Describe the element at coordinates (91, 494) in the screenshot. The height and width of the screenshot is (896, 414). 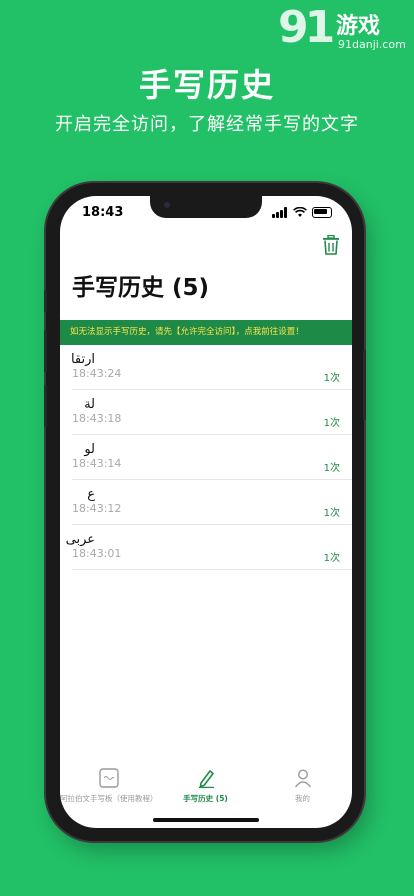
I see `history-text: ع` at that location.